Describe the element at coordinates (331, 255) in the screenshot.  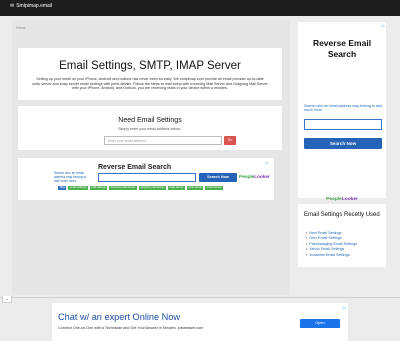
I see `list-item: • Vodafone Email Settings` at that location.